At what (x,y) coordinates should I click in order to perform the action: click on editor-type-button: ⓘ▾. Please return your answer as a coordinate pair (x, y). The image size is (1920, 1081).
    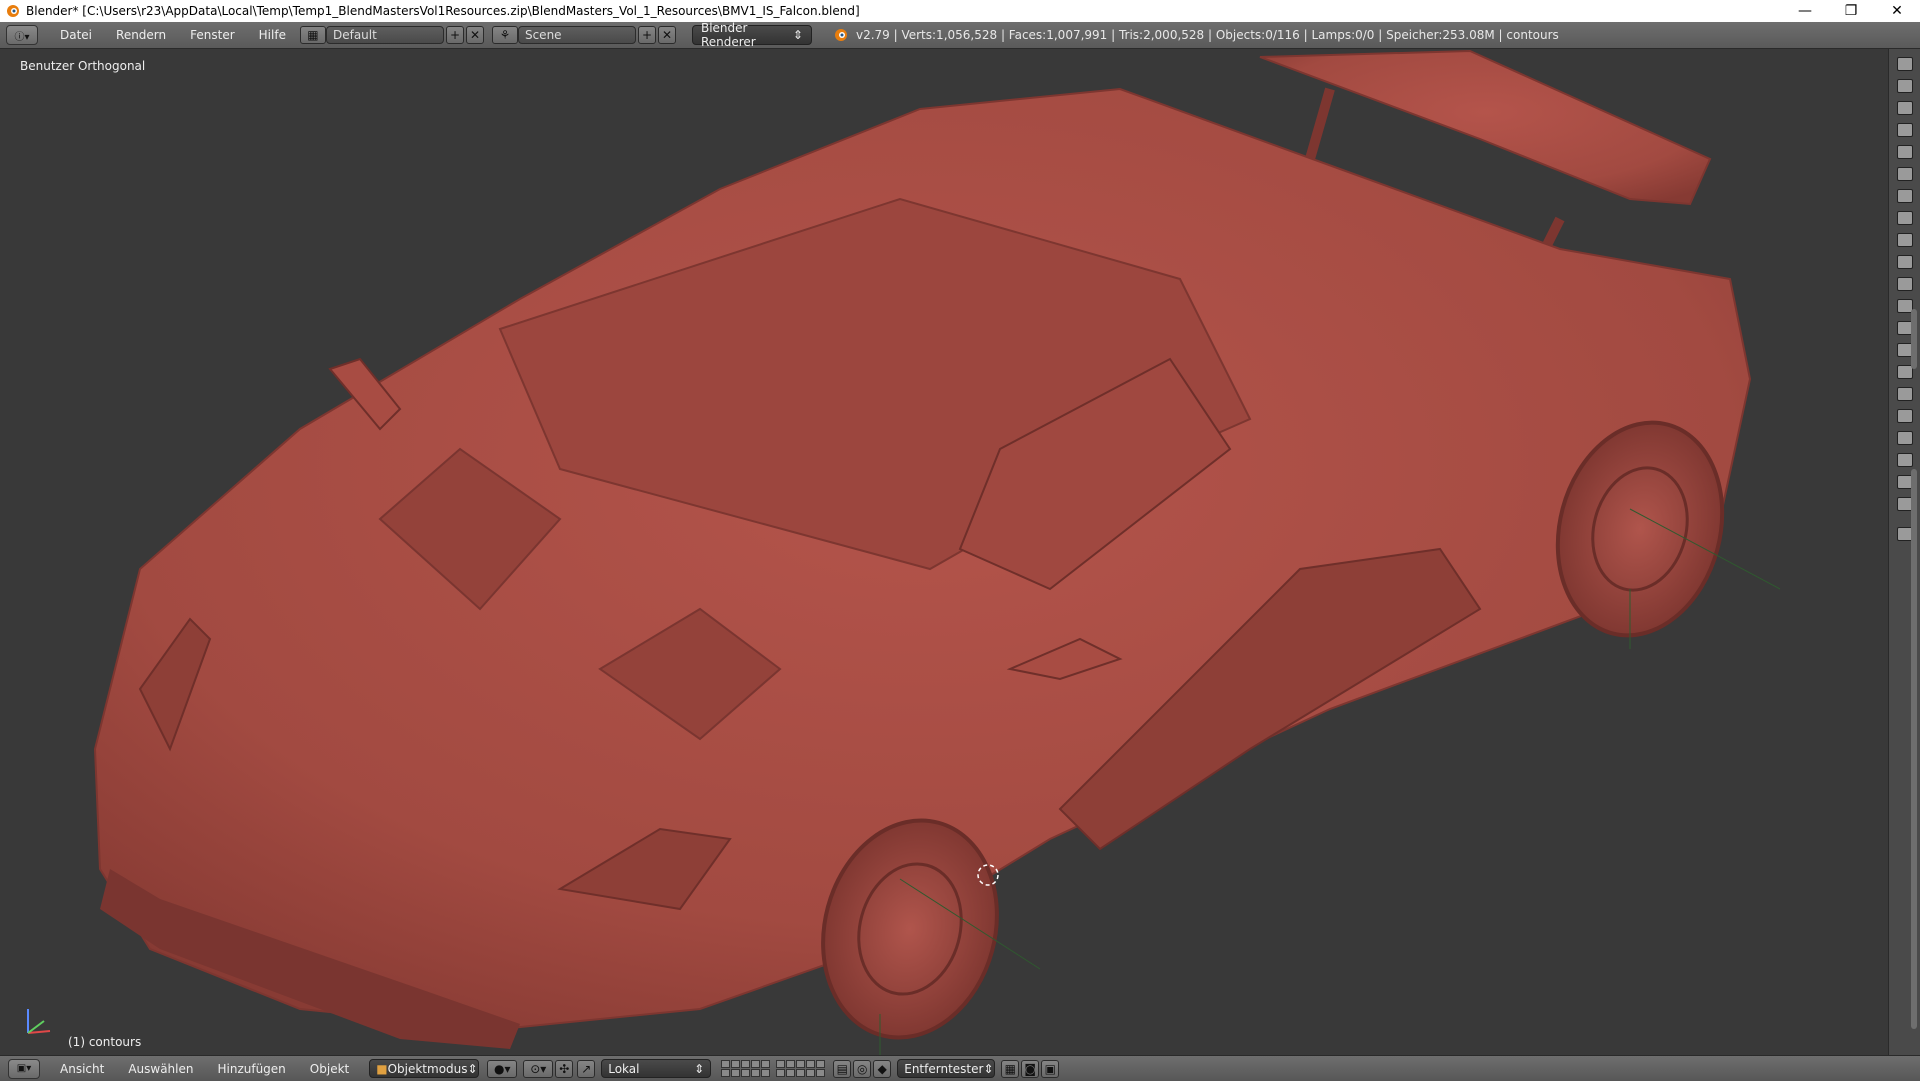
    Looking at the image, I should click on (22, 35).